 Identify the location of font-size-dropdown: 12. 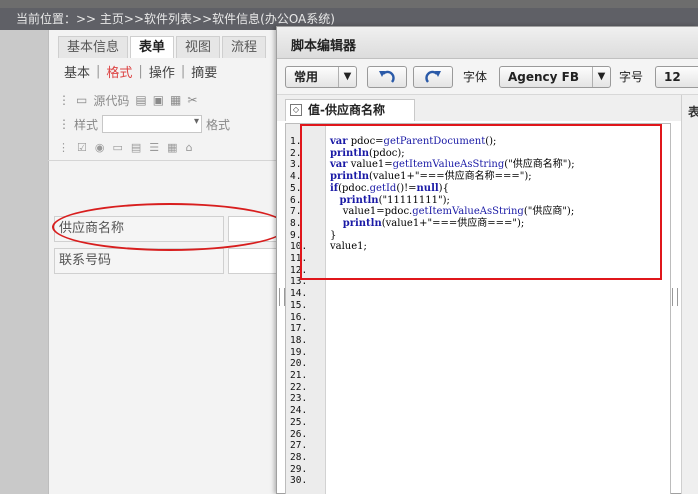
(676, 77).